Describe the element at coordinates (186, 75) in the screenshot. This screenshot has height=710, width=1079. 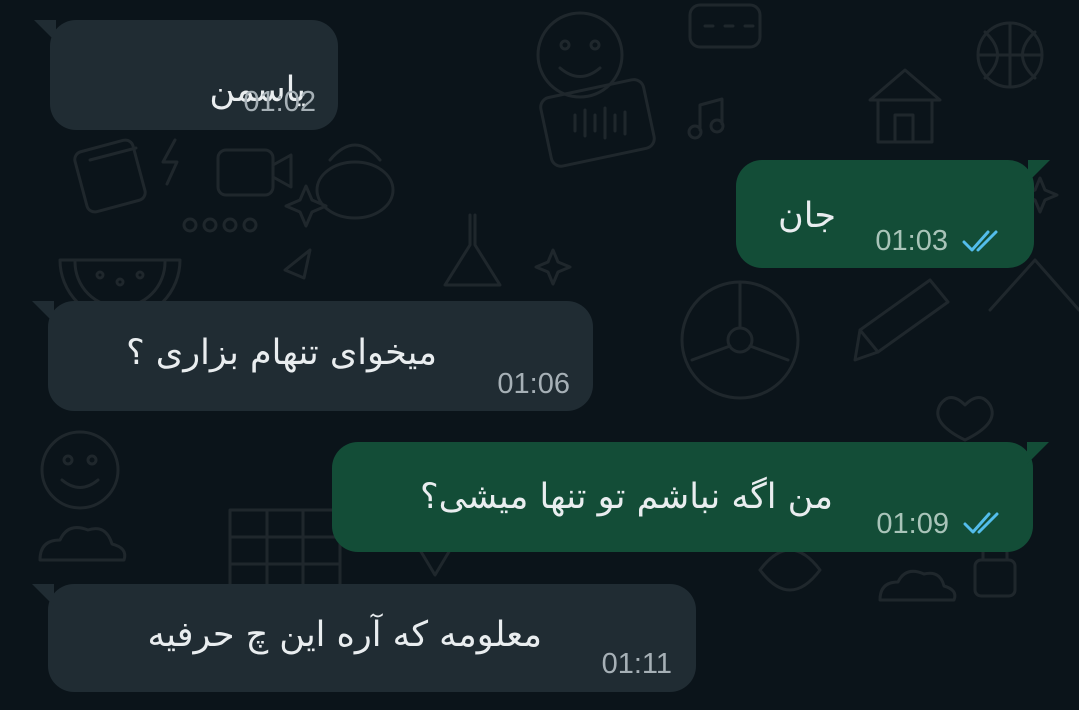
I see `message-bubble-incoming: یاسمن 01:02` at that location.